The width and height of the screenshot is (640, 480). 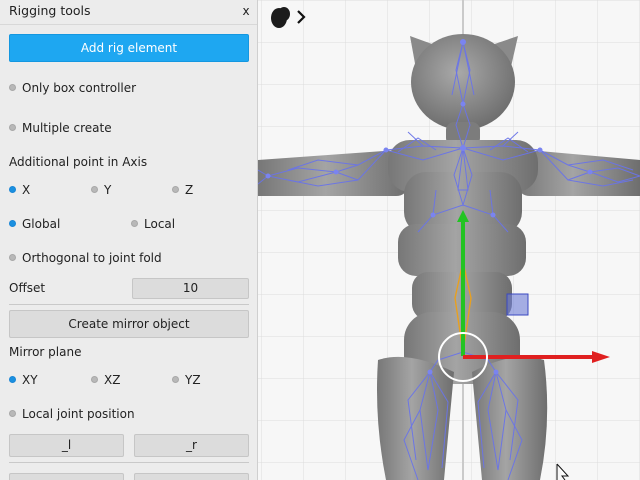 What do you see at coordinates (101, 190) in the screenshot?
I see `axis-option-y: Y` at bounding box center [101, 190].